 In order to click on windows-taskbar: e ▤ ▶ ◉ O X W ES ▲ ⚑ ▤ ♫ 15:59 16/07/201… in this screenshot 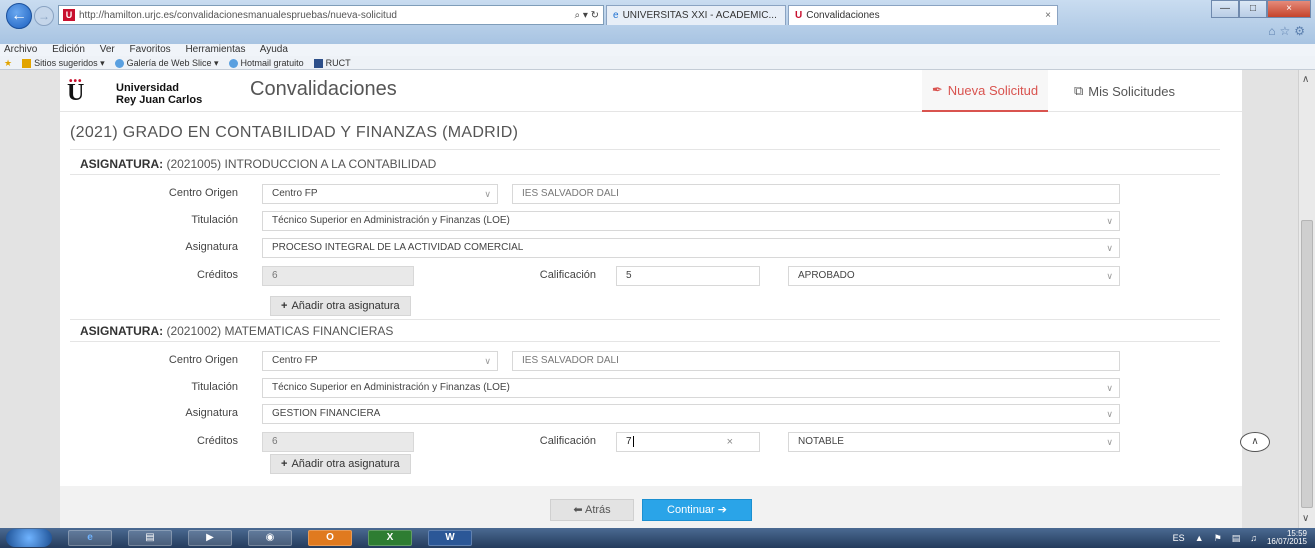, I will do `click(657, 538)`.